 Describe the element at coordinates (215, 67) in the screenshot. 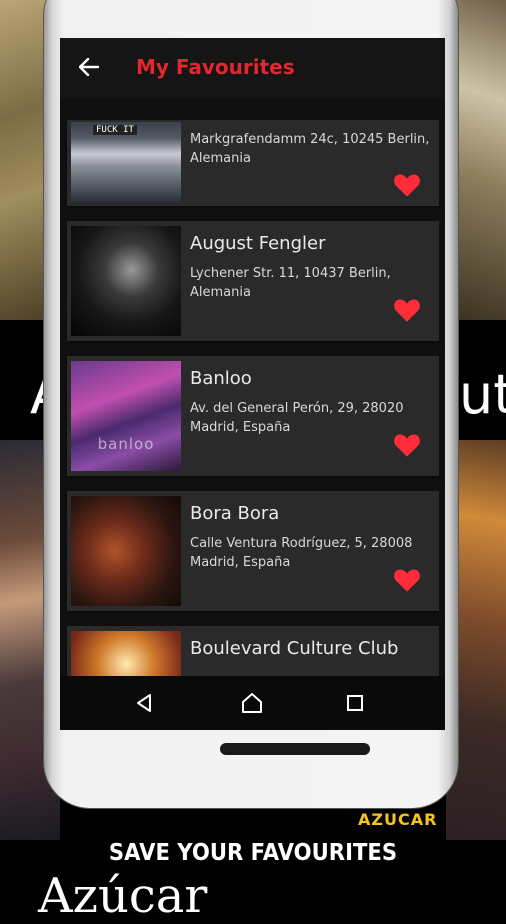

I see `page-title: My Favourites` at that location.